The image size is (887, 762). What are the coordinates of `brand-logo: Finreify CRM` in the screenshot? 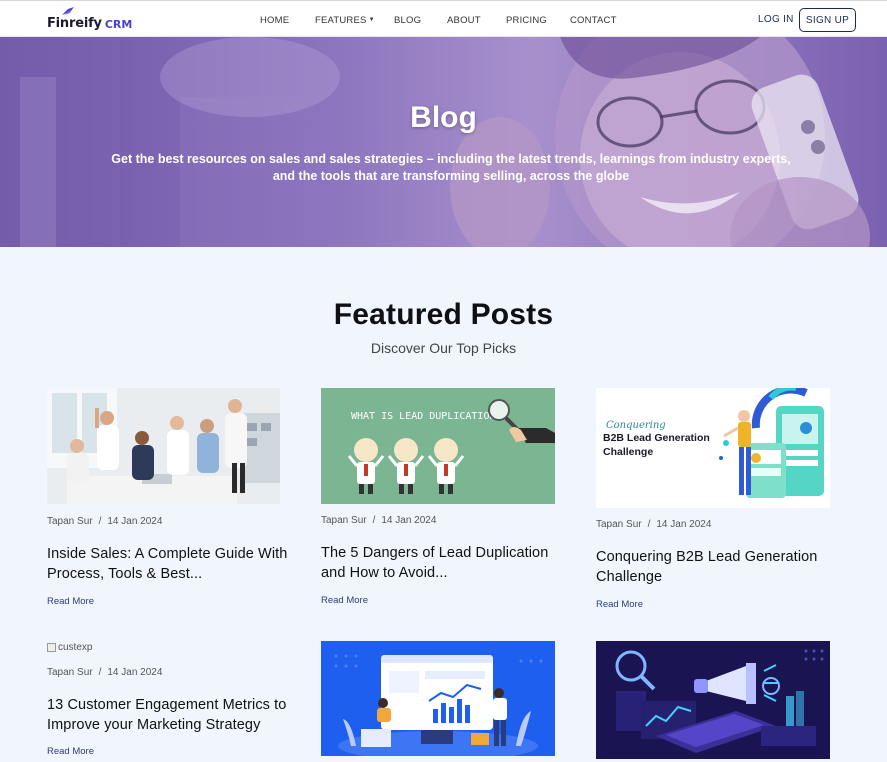 It's located at (90, 19).